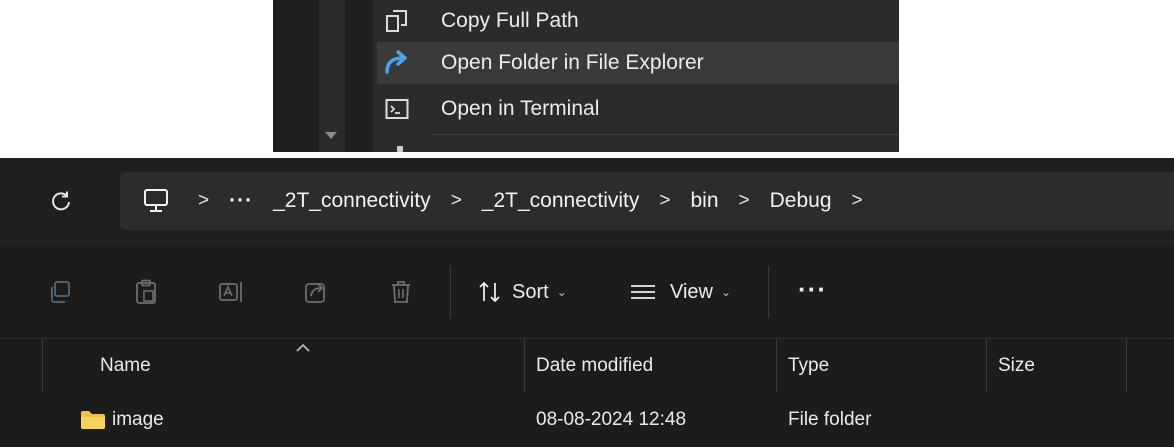 Image resolution: width=1174 pixels, height=447 pixels. I want to click on trash-icon, so click(401, 292).